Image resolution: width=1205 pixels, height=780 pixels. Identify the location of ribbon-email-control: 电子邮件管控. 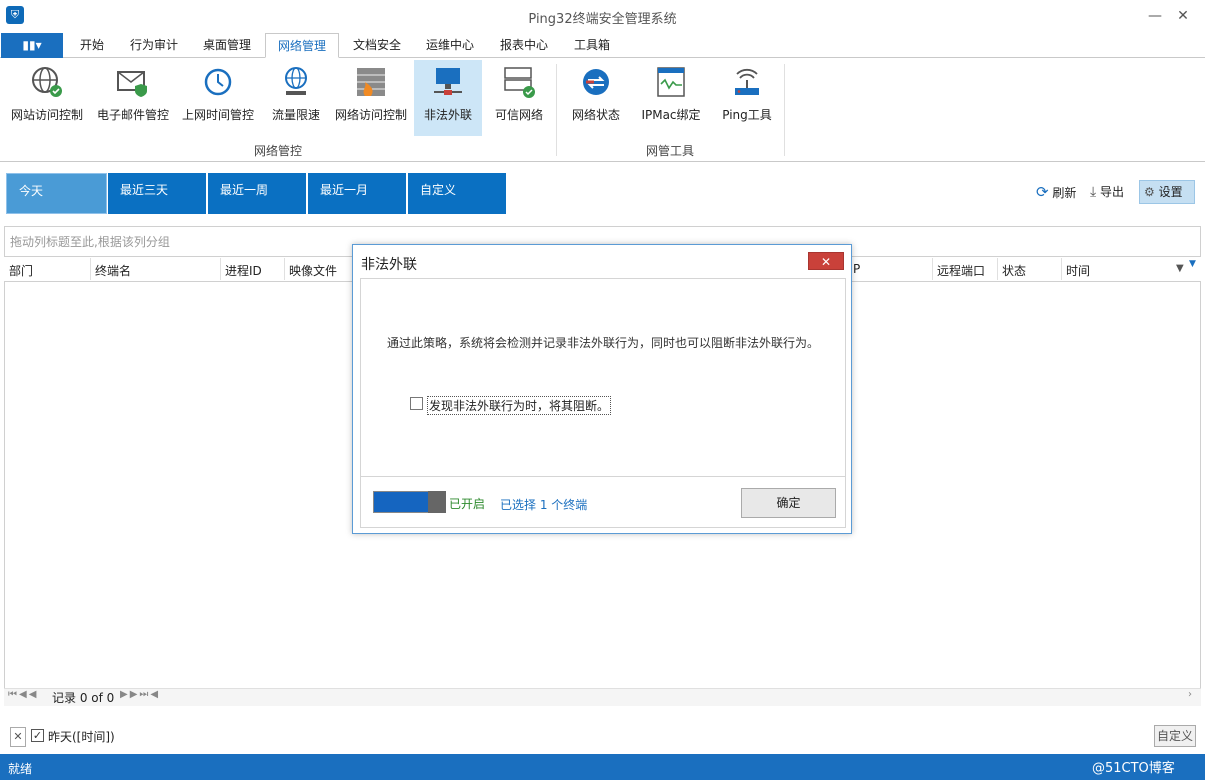
(133, 98).